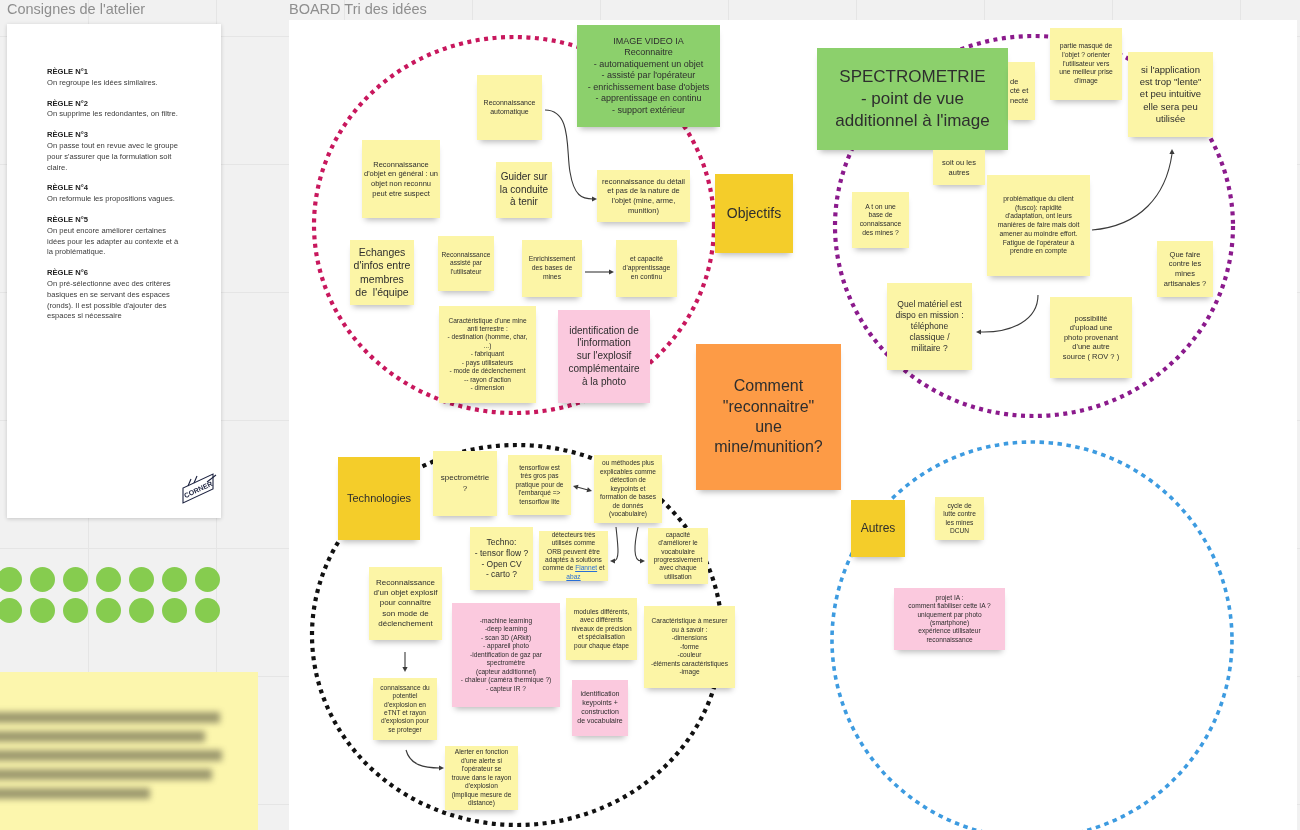 This screenshot has width=1300, height=830. What do you see at coordinates (465, 483) in the screenshot?
I see `sticky-note: spectrométrie ?` at bounding box center [465, 483].